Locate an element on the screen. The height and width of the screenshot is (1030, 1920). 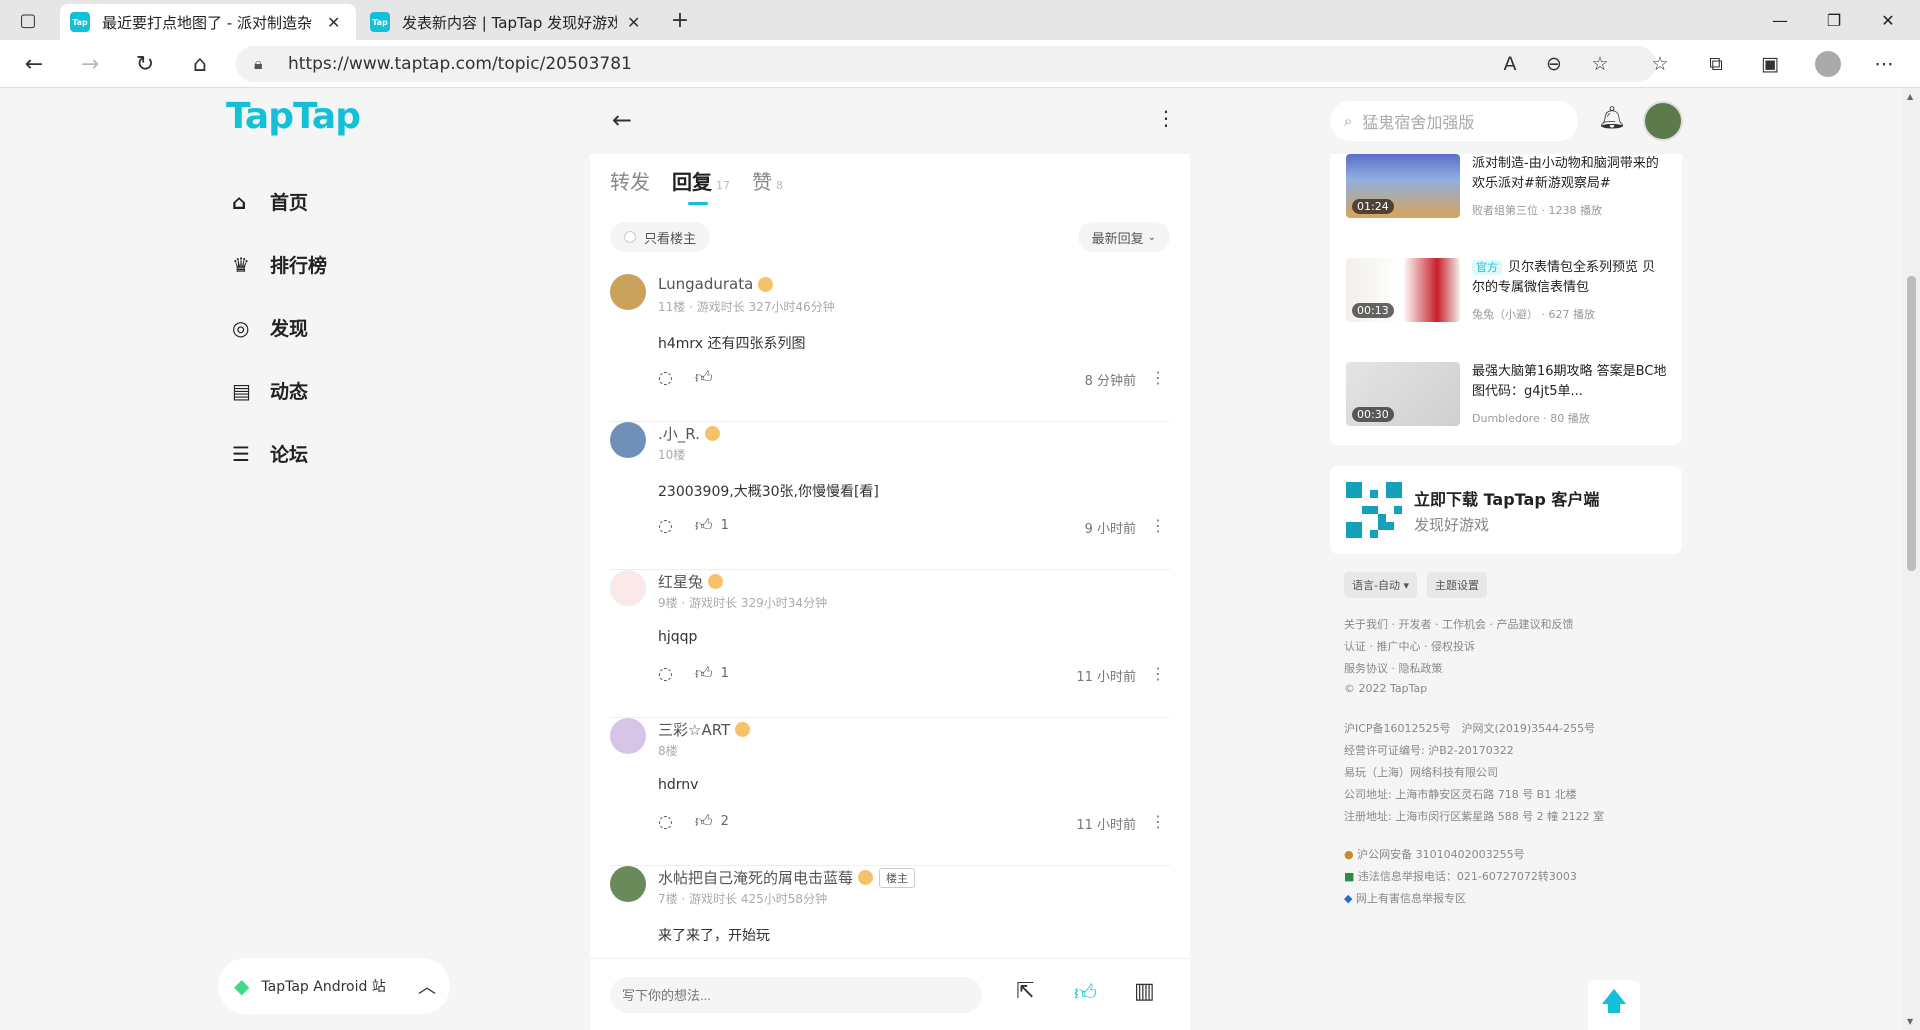
read-aloud-icon: A is located at coordinates (1510, 64).